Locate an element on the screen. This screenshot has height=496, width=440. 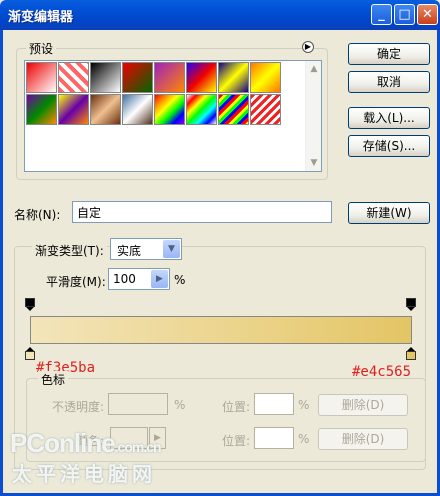
gradient-type-value: 实底 is located at coordinates (129, 251).